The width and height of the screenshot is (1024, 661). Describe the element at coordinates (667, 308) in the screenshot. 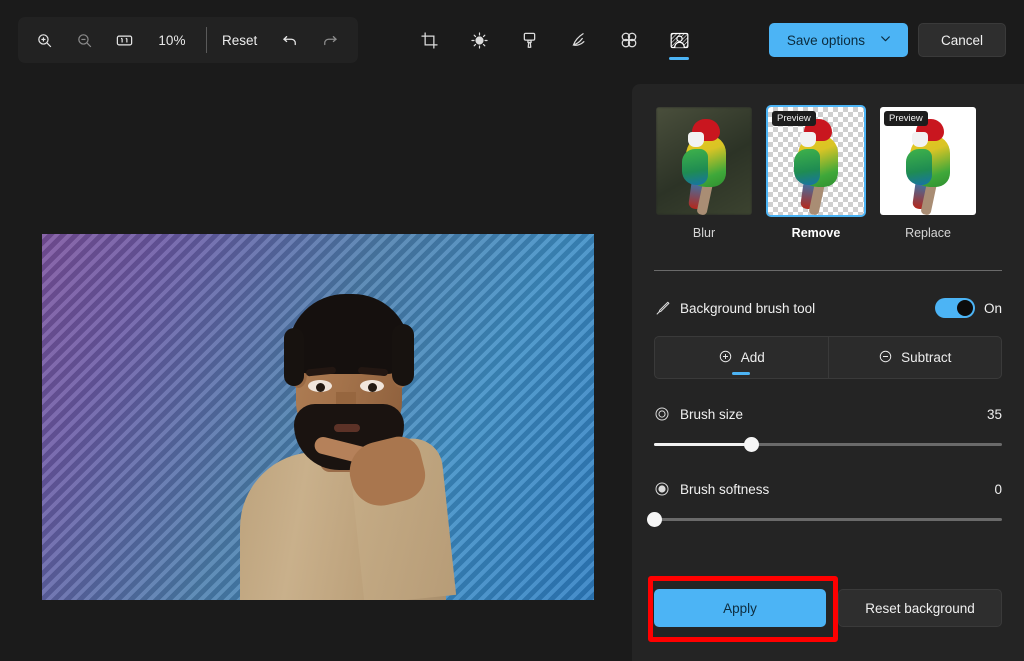

I see `paintbrush-icon` at that location.